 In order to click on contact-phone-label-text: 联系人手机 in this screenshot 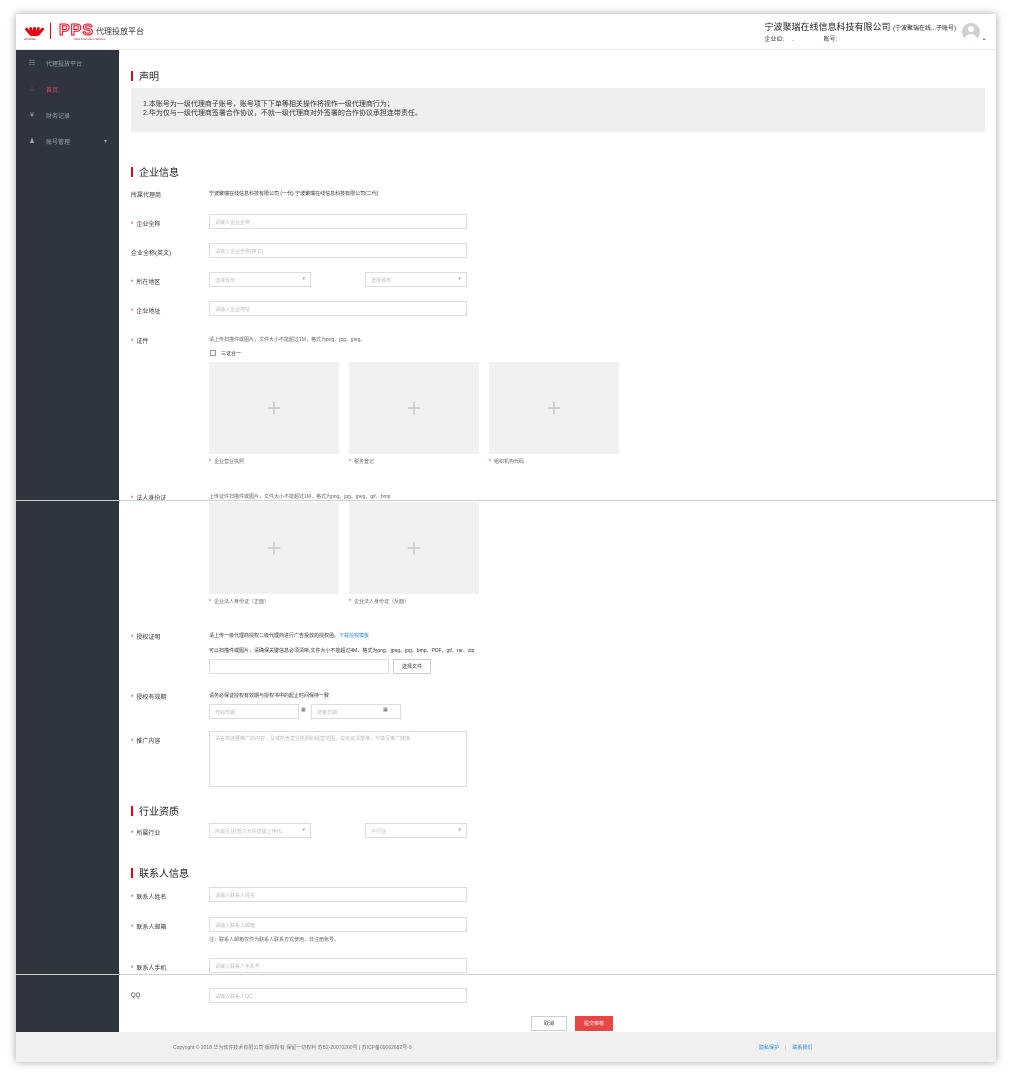, I will do `click(151, 969)`.